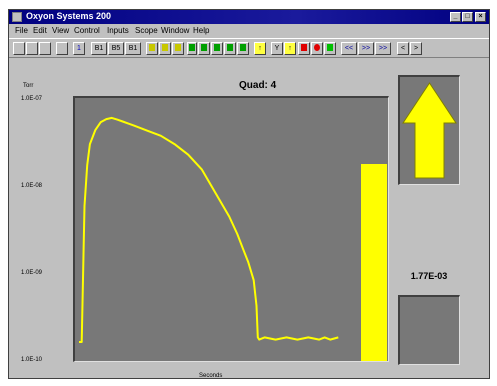 This screenshot has width=497, height=386. What do you see at coordinates (60, 30) in the screenshot?
I see `menu-view: View` at bounding box center [60, 30].